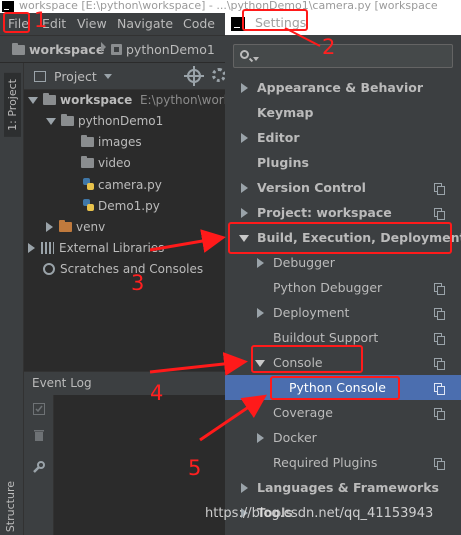  What do you see at coordinates (123, 269) in the screenshot?
I see `tree-item-scratches: Scratches and Consoles` at bounding box center [123, 269].